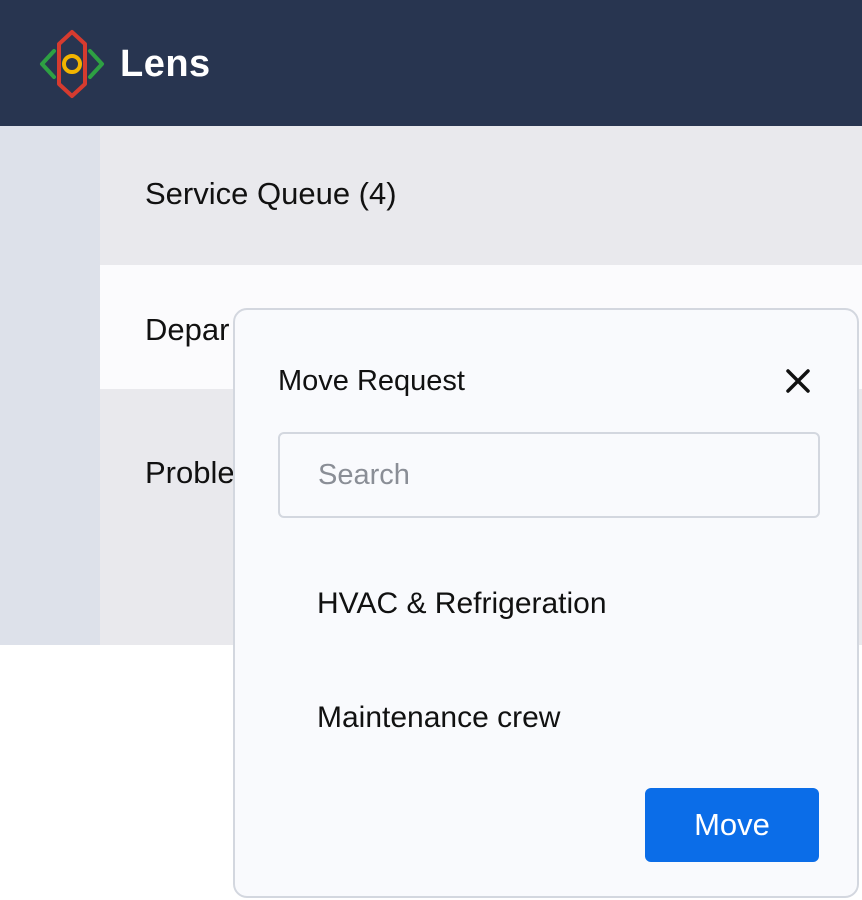 This screenshot has width=862, height=900. I want to click on search-input, so click(549, 475).